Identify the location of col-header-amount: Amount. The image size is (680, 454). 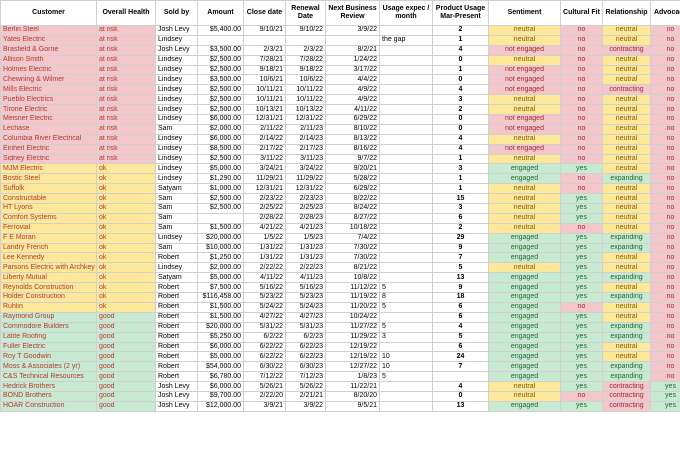
(220, 13).